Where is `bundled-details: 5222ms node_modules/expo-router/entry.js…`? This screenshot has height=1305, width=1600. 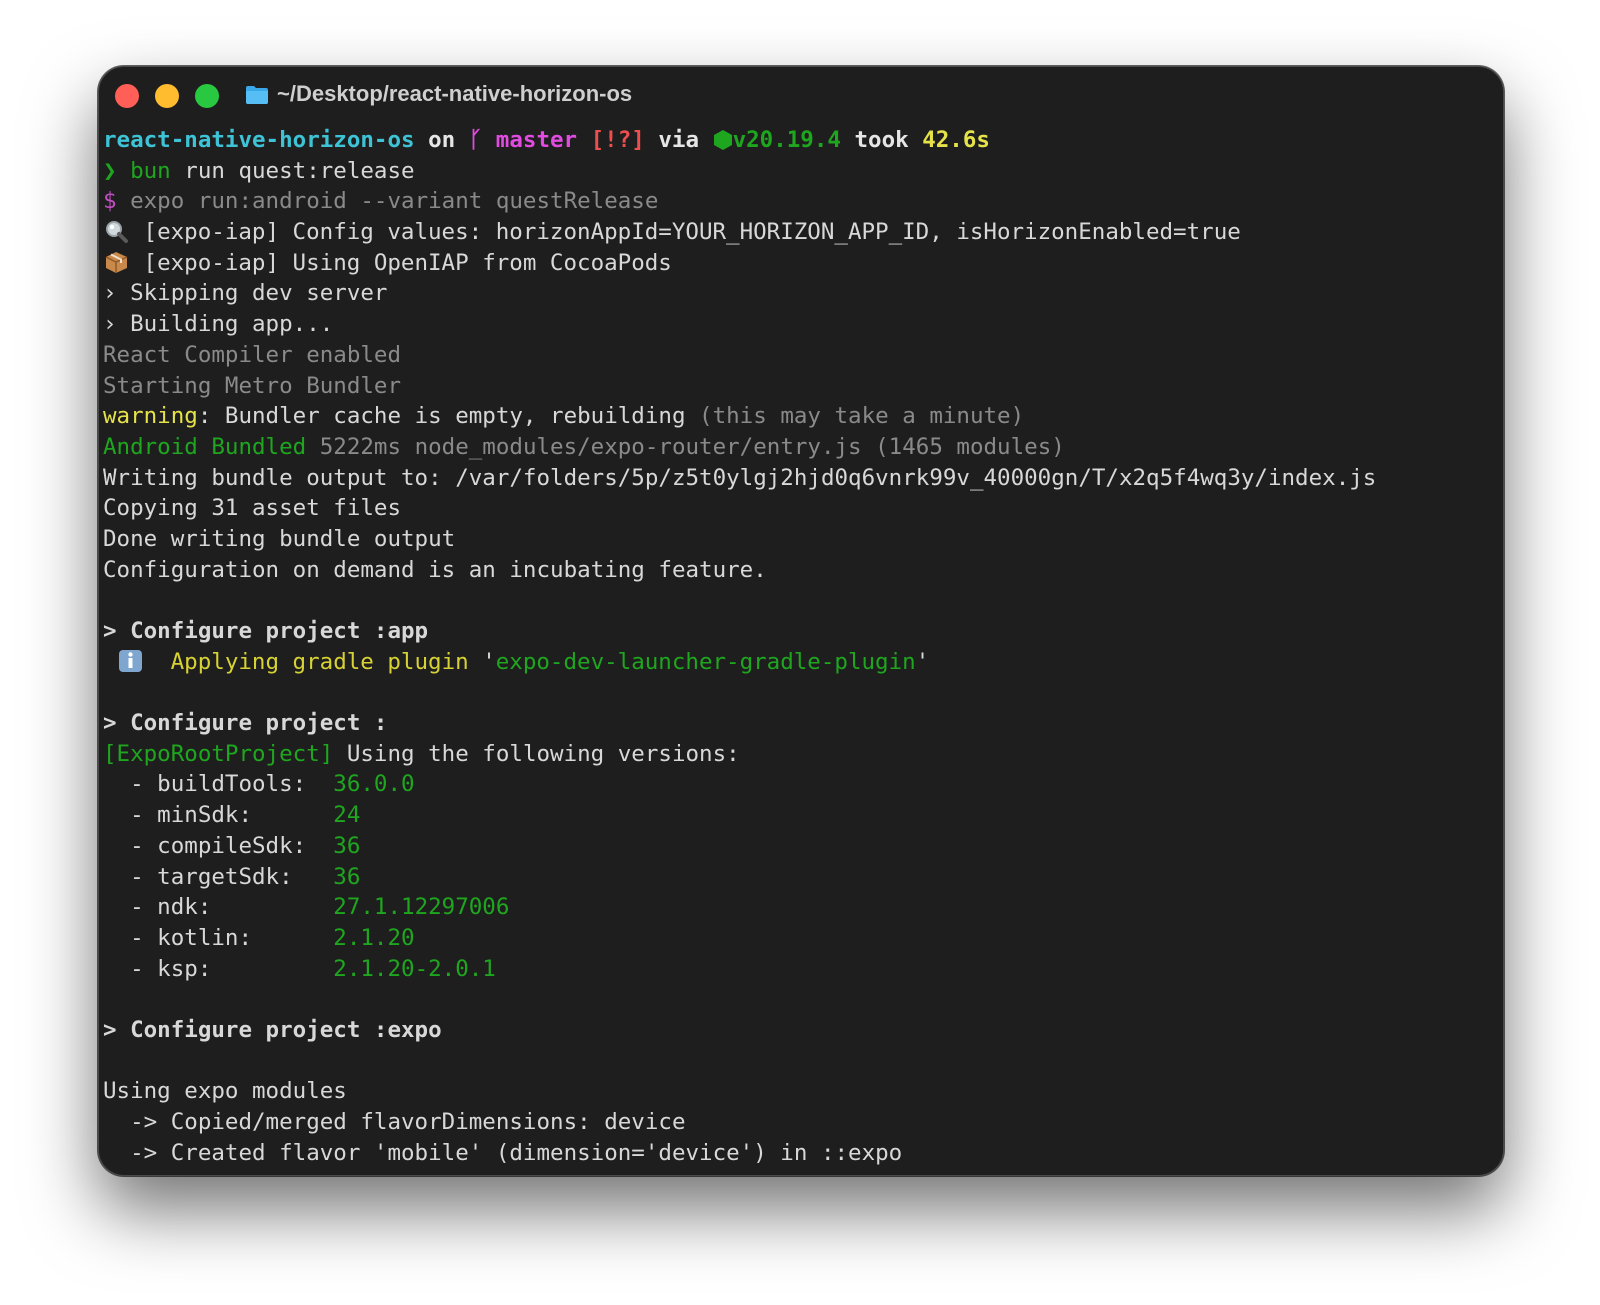
bundled-details: 5222ms node_modules/expo-router/entry.js… is located at coordinates (685, 446).